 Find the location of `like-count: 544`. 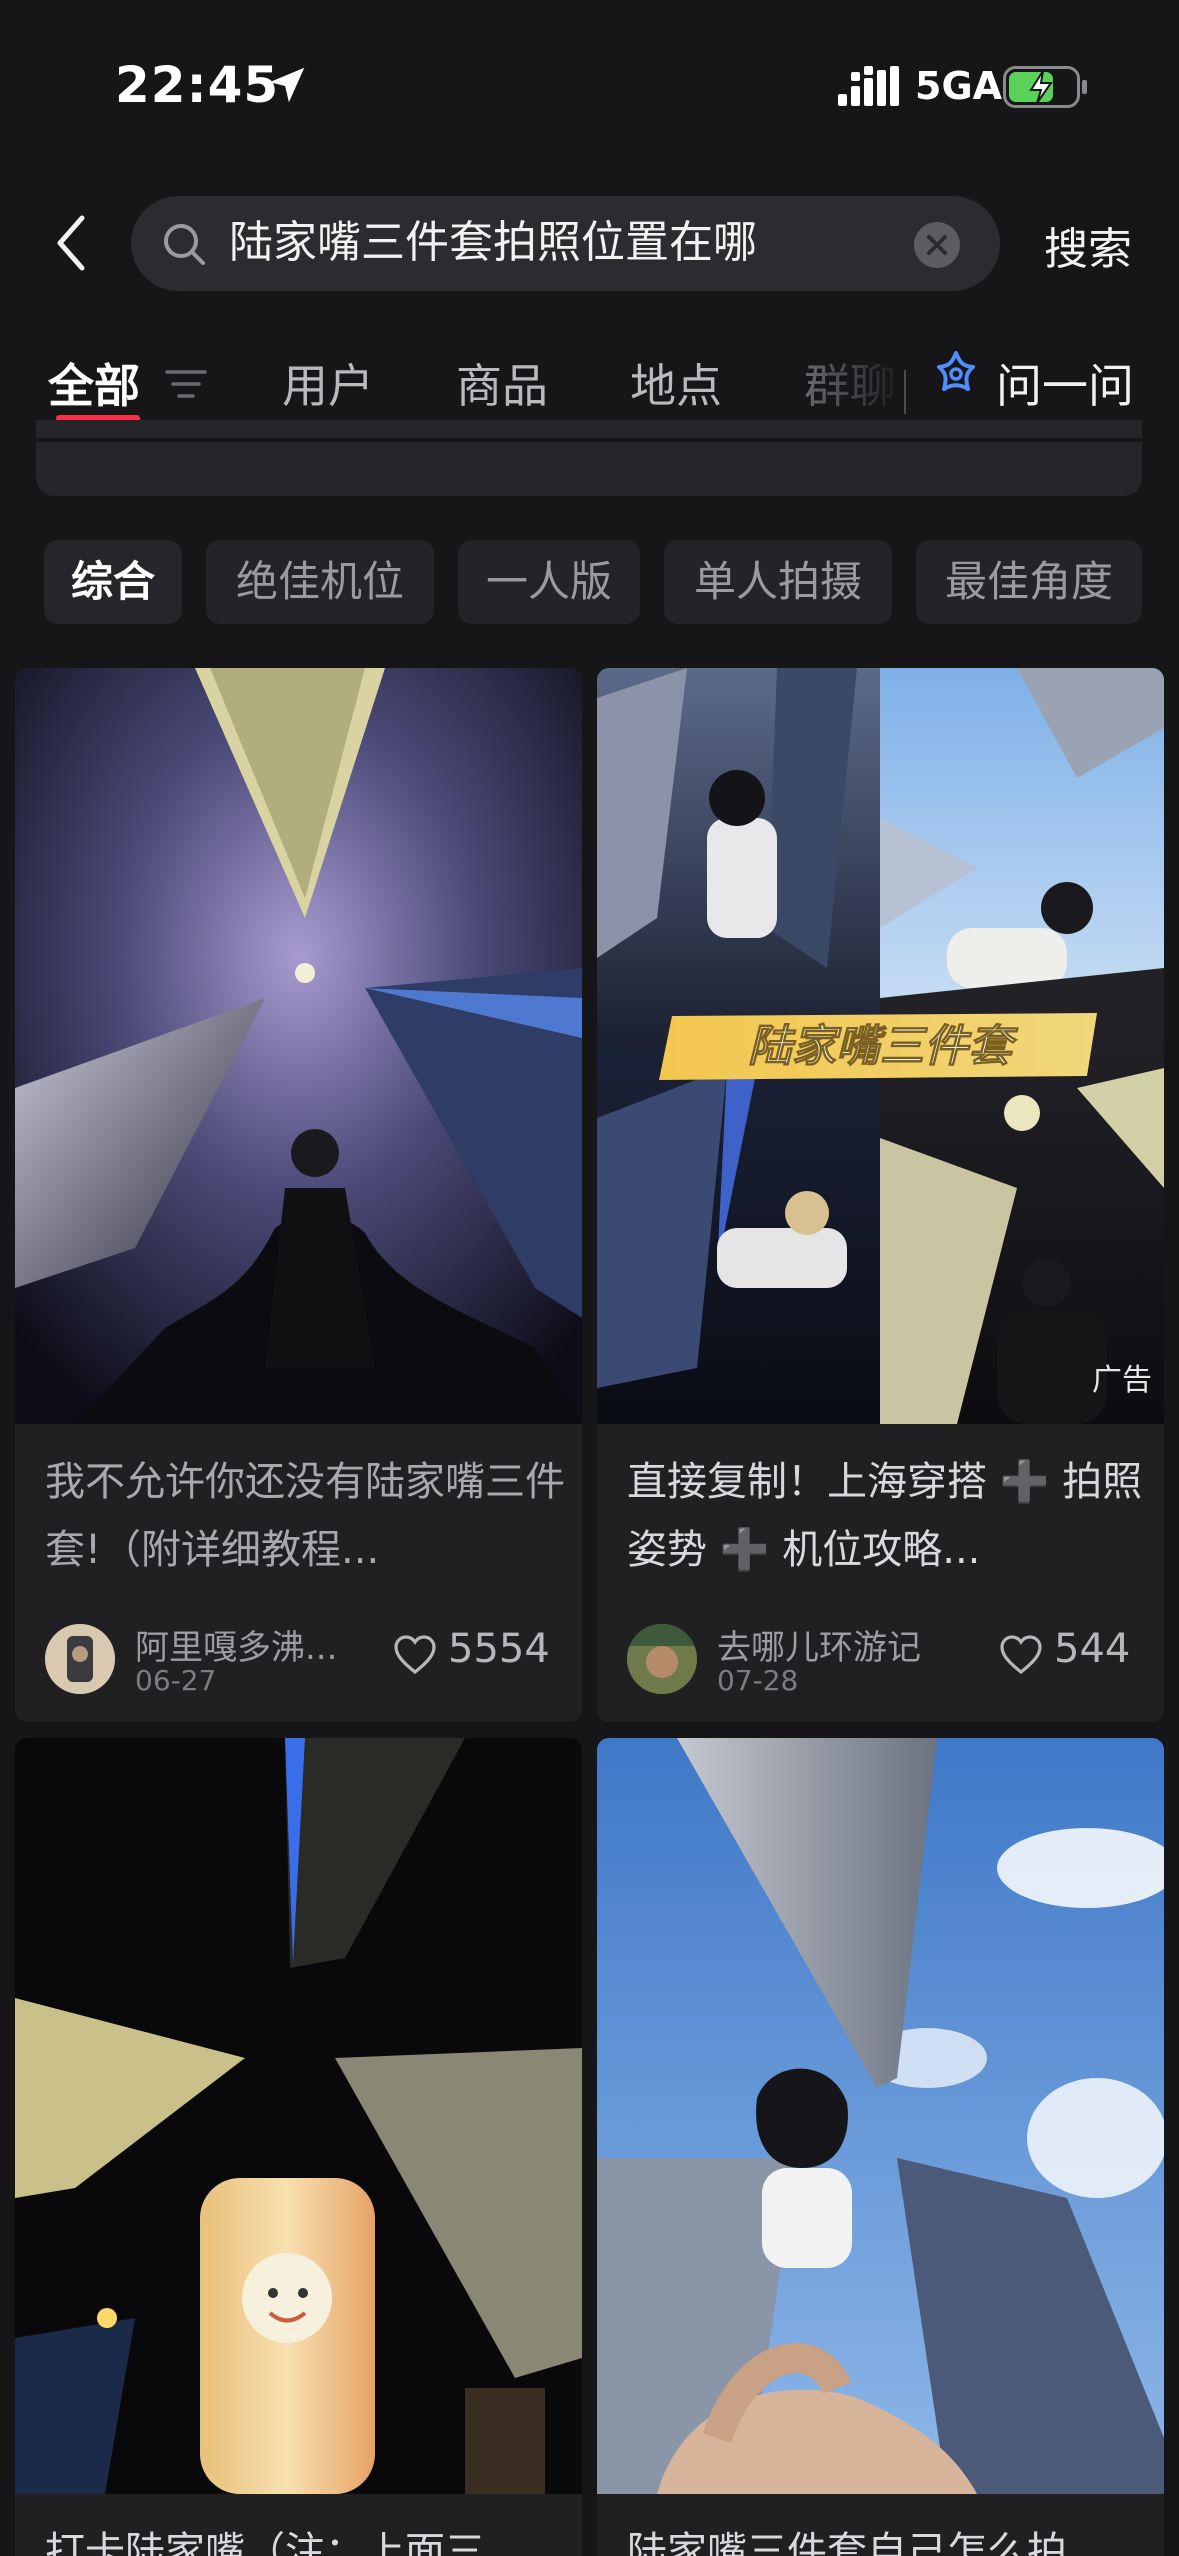

like-count: 544 is located at coordinates (1092, 1649).